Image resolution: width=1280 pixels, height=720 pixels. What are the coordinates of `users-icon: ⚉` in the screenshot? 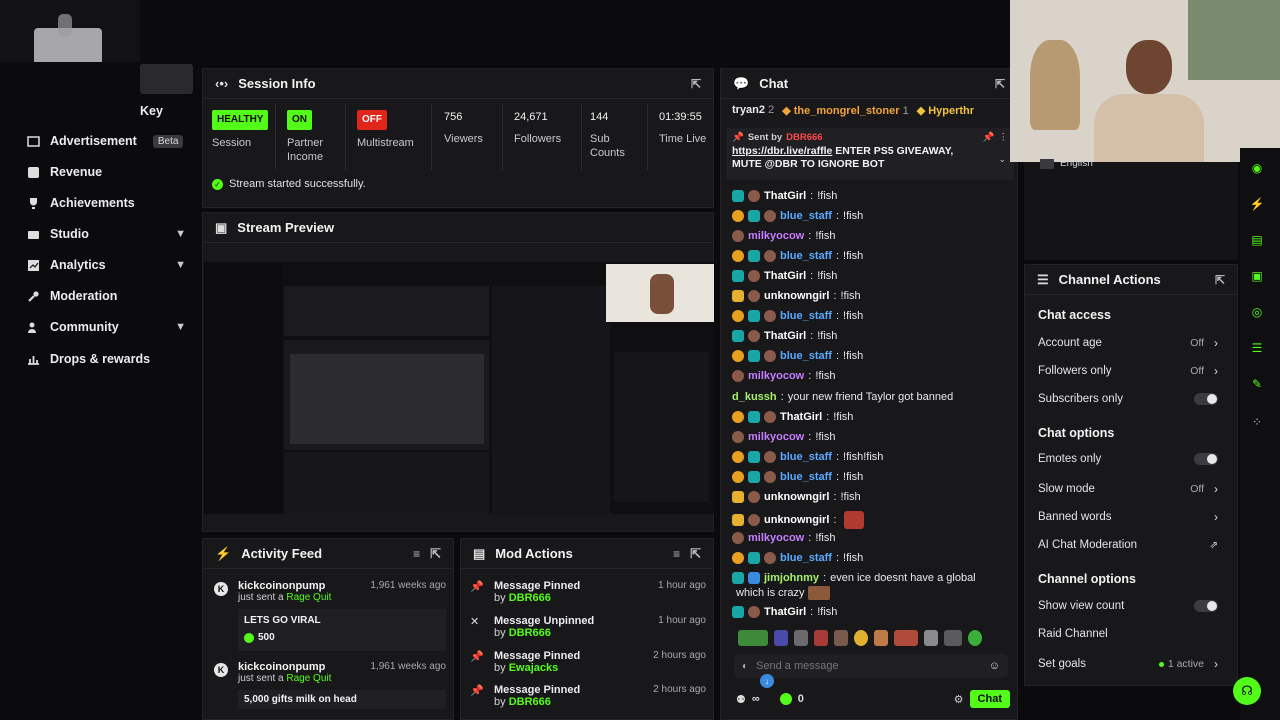 It's located at (741, 699).